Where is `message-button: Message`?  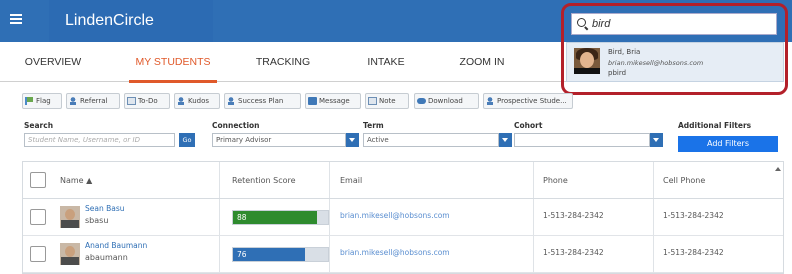 message-button: Message is located at coordinates (333, 101).